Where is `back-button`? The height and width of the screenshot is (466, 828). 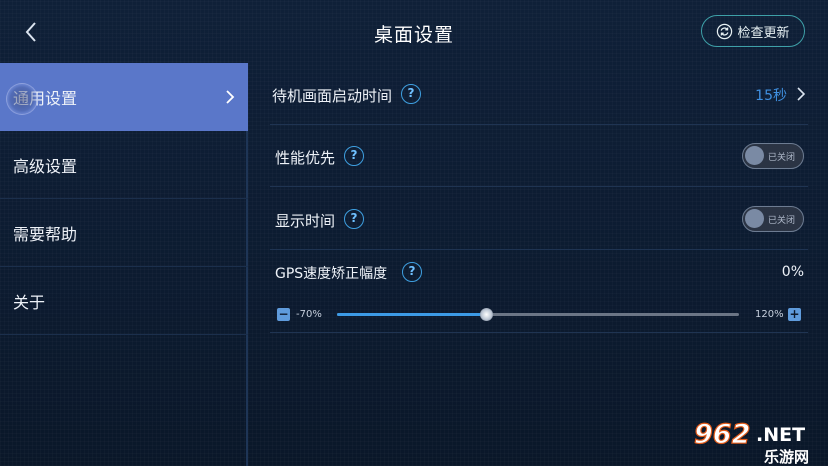 back-button is located at coordinates (32, 32).